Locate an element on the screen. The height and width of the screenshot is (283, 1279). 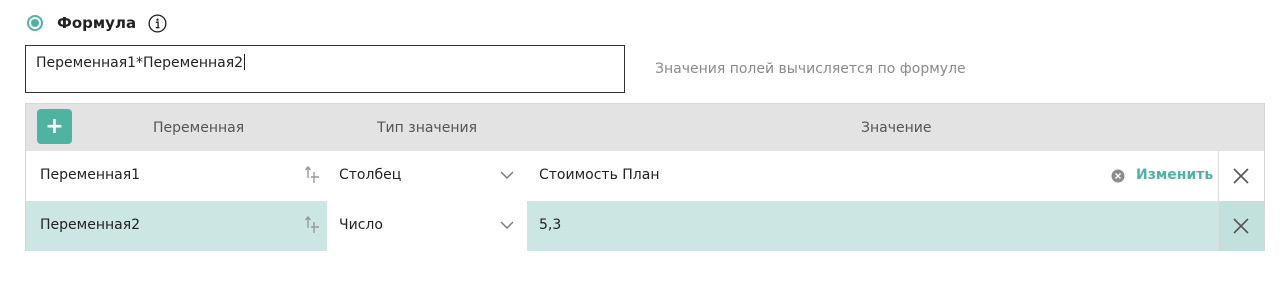
column-header-type: Тип значения is located at coordinates (427, 128).